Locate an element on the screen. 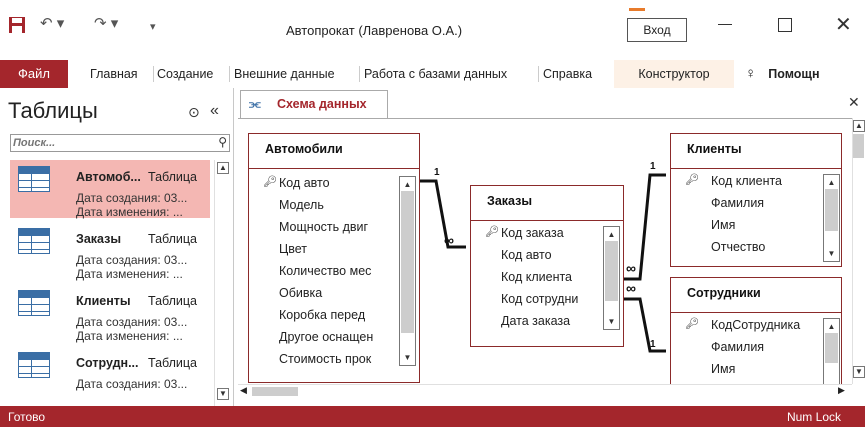  tab-help: Справка is located at coordinates (567, 74).